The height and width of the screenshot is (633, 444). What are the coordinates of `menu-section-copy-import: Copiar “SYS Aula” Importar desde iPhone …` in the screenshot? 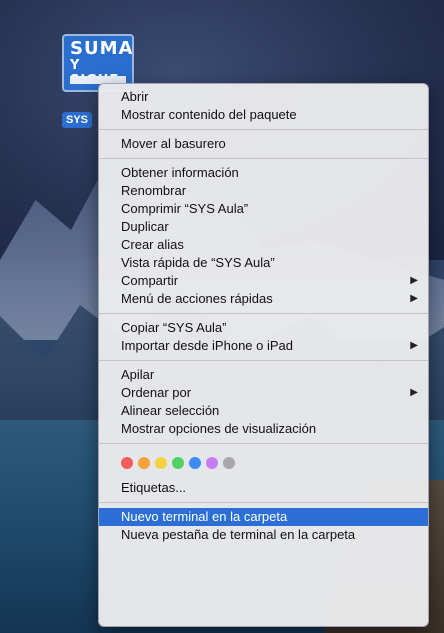 It's located at (263, 337).